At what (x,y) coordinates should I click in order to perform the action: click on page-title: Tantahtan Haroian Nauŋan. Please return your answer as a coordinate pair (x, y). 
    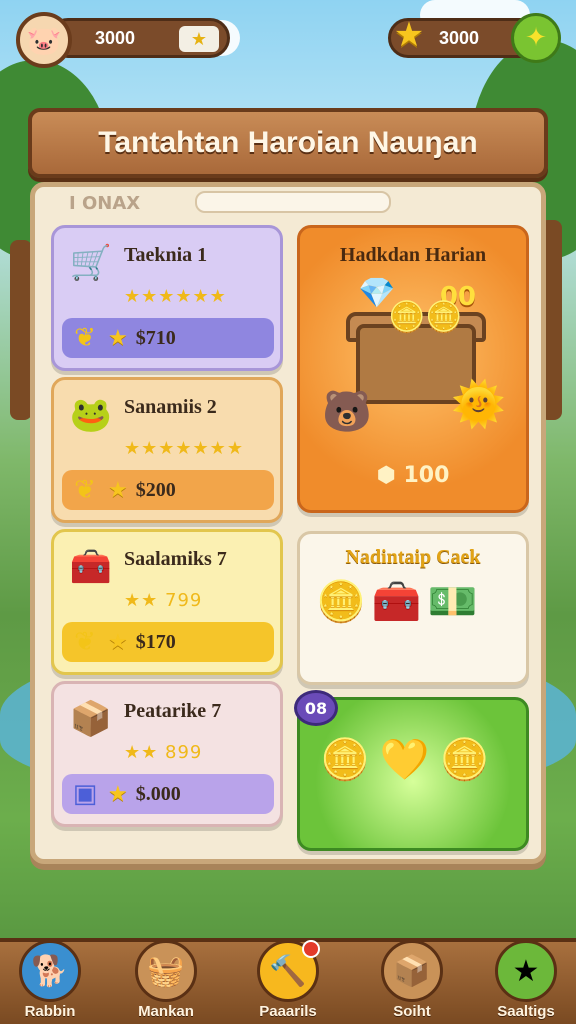
    Looking at the image, I should click on (288, 142).